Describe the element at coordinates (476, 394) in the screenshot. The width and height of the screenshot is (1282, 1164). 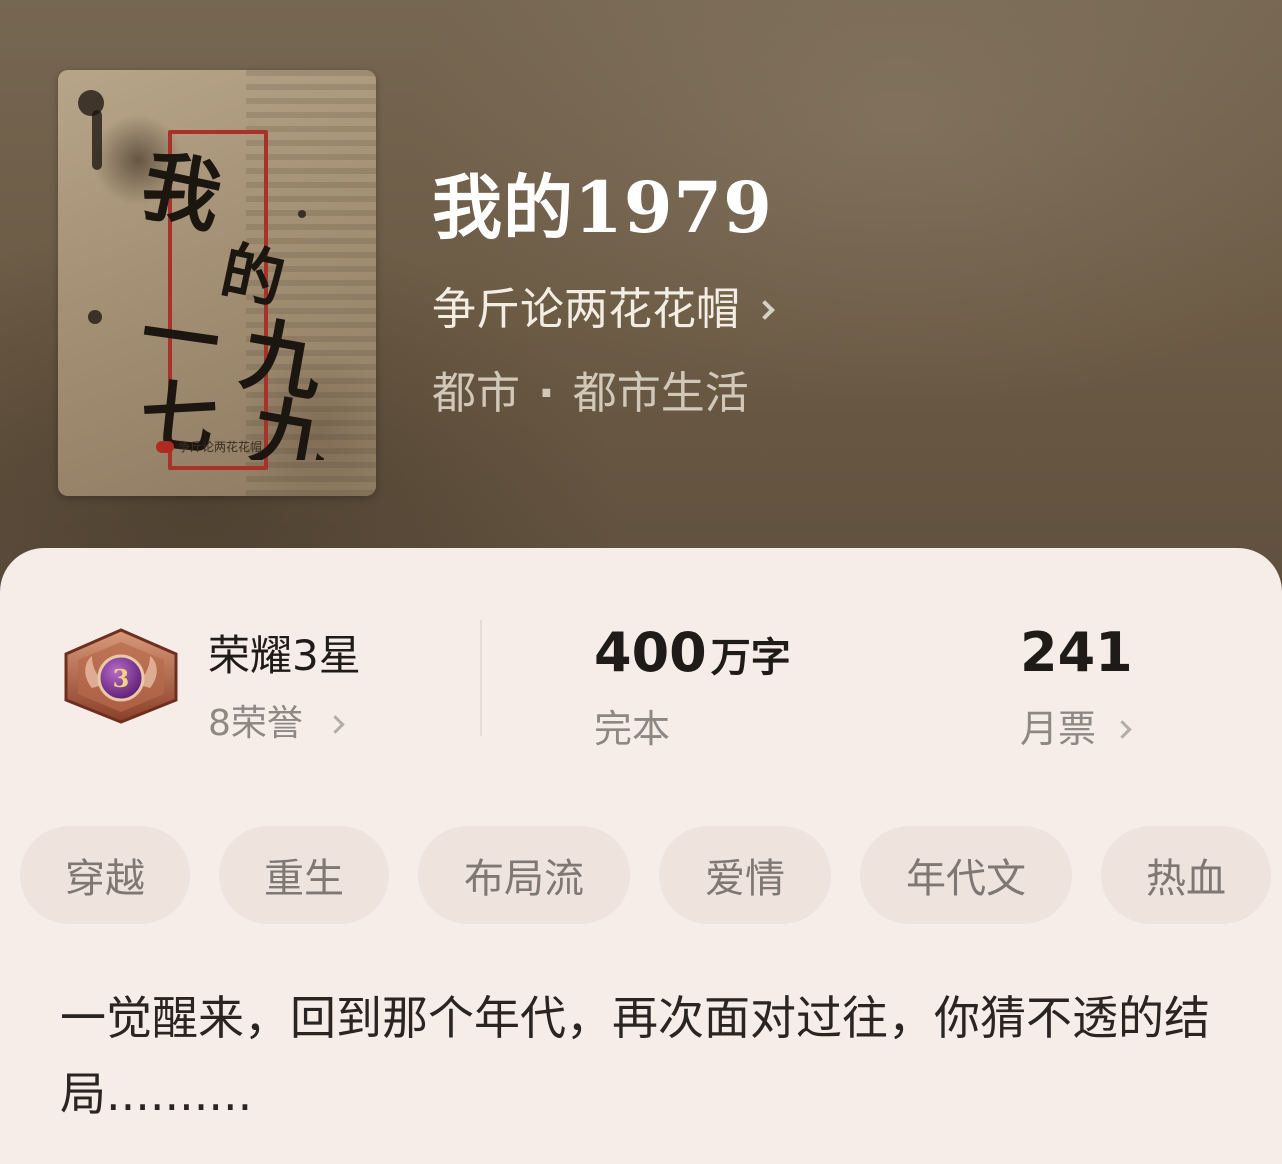
I see `category: 都市` at that location.